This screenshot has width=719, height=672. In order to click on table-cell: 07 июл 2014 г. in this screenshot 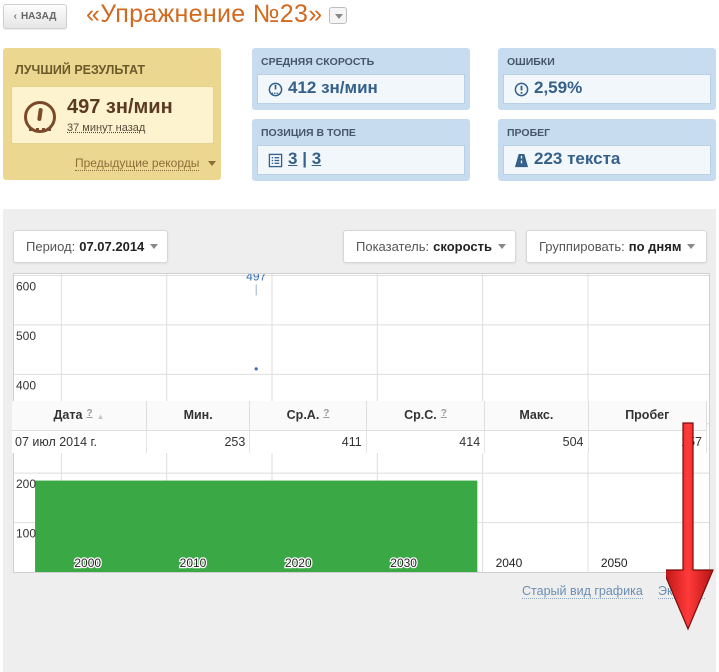, I will do `click(79, 441)`.